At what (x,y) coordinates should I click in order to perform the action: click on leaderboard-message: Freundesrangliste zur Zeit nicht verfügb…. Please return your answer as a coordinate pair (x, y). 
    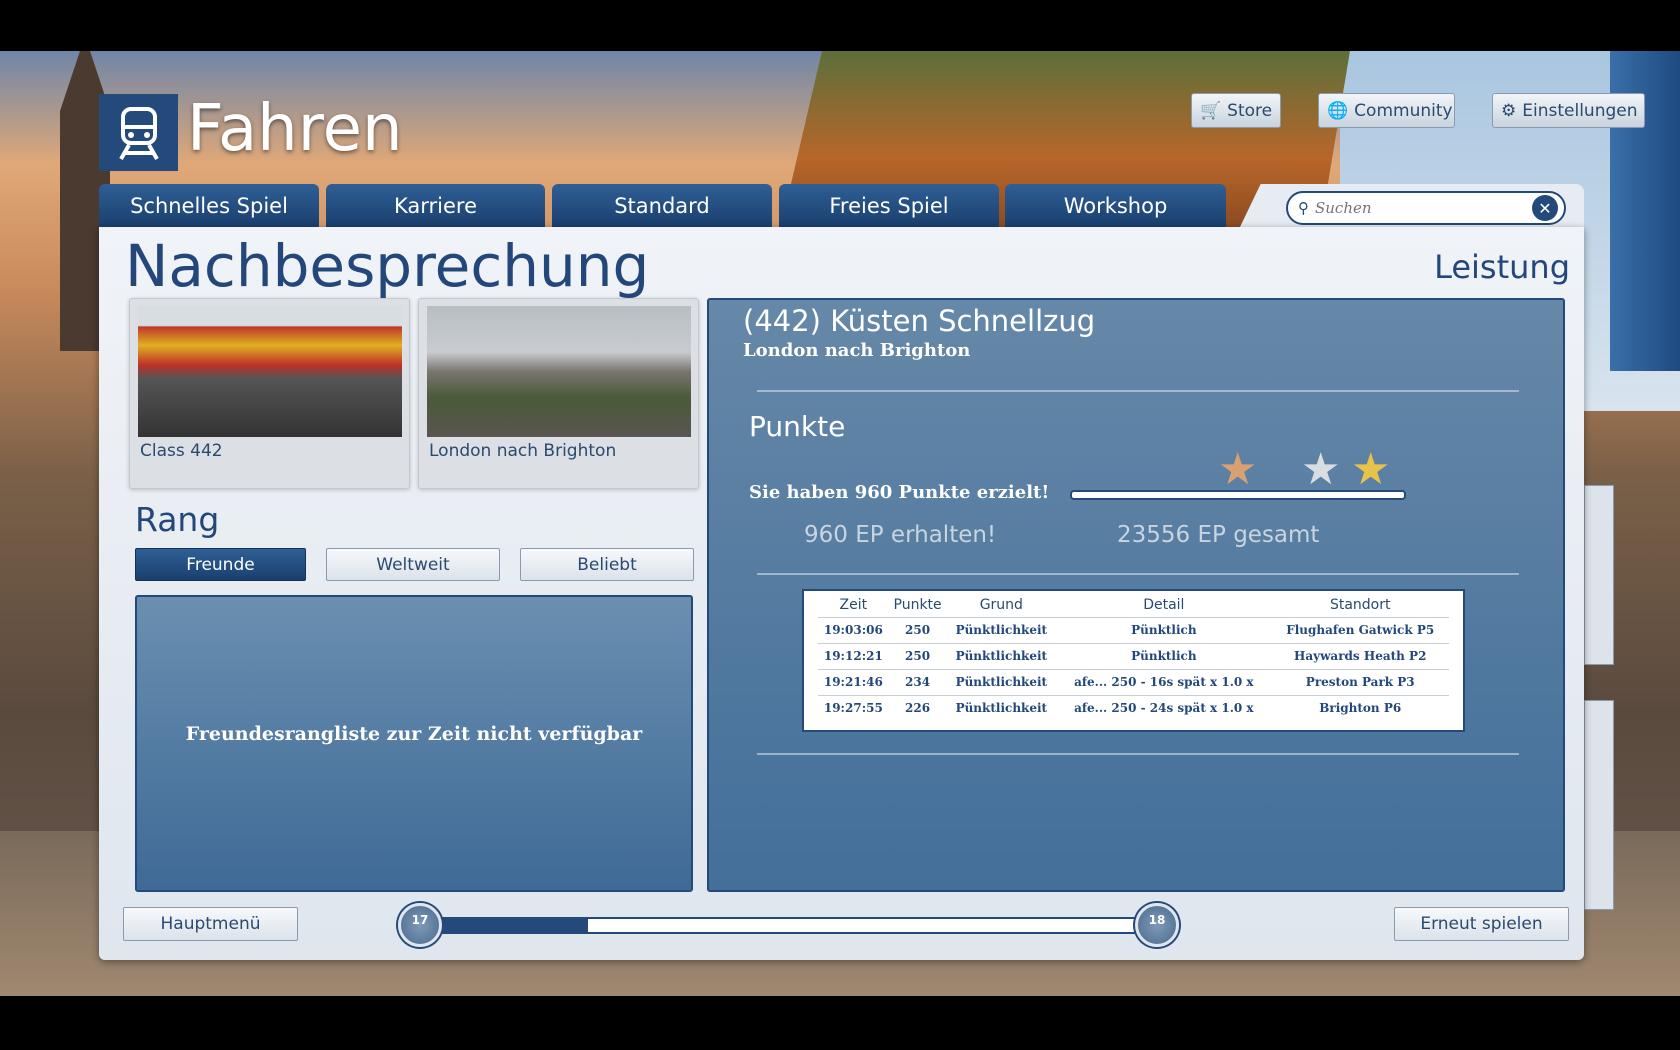
    Looking at the image, I should click on (414, 733).